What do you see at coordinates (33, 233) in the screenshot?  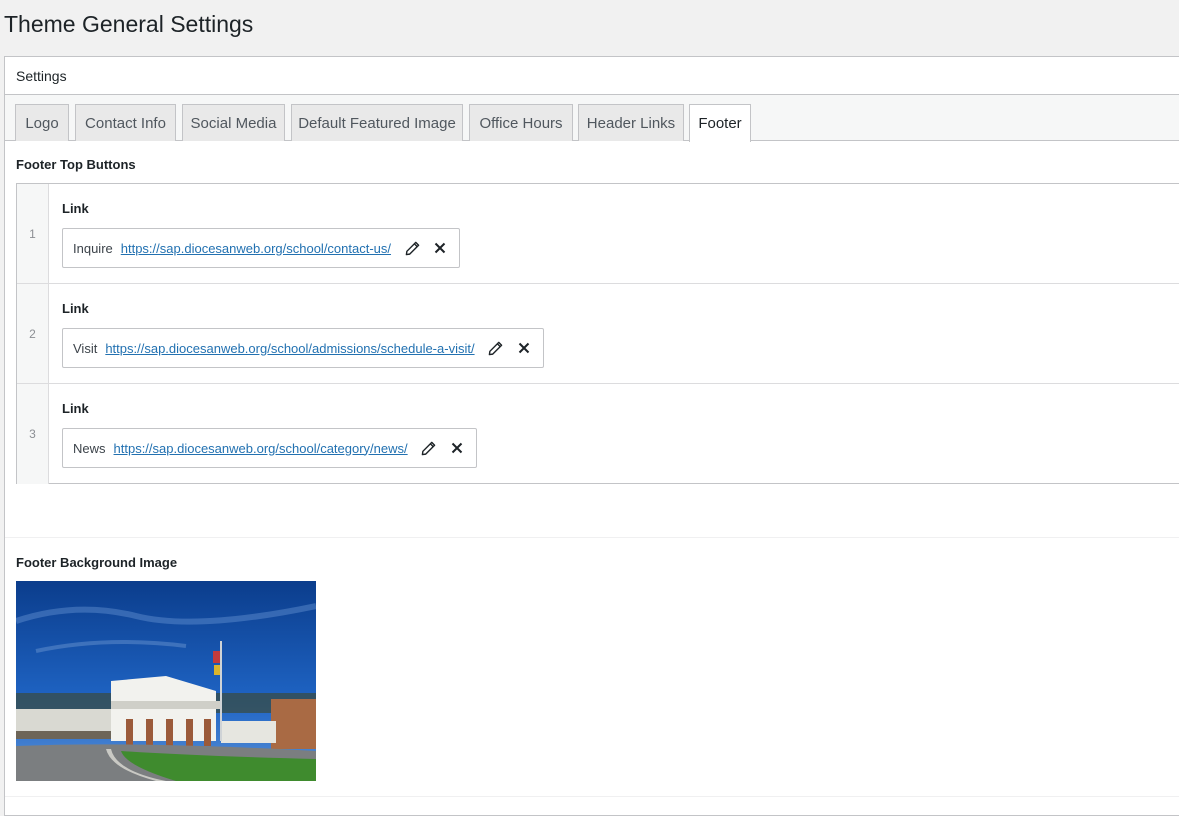 I see `row-drag-handle: 1` at bounding box center [33, 233].